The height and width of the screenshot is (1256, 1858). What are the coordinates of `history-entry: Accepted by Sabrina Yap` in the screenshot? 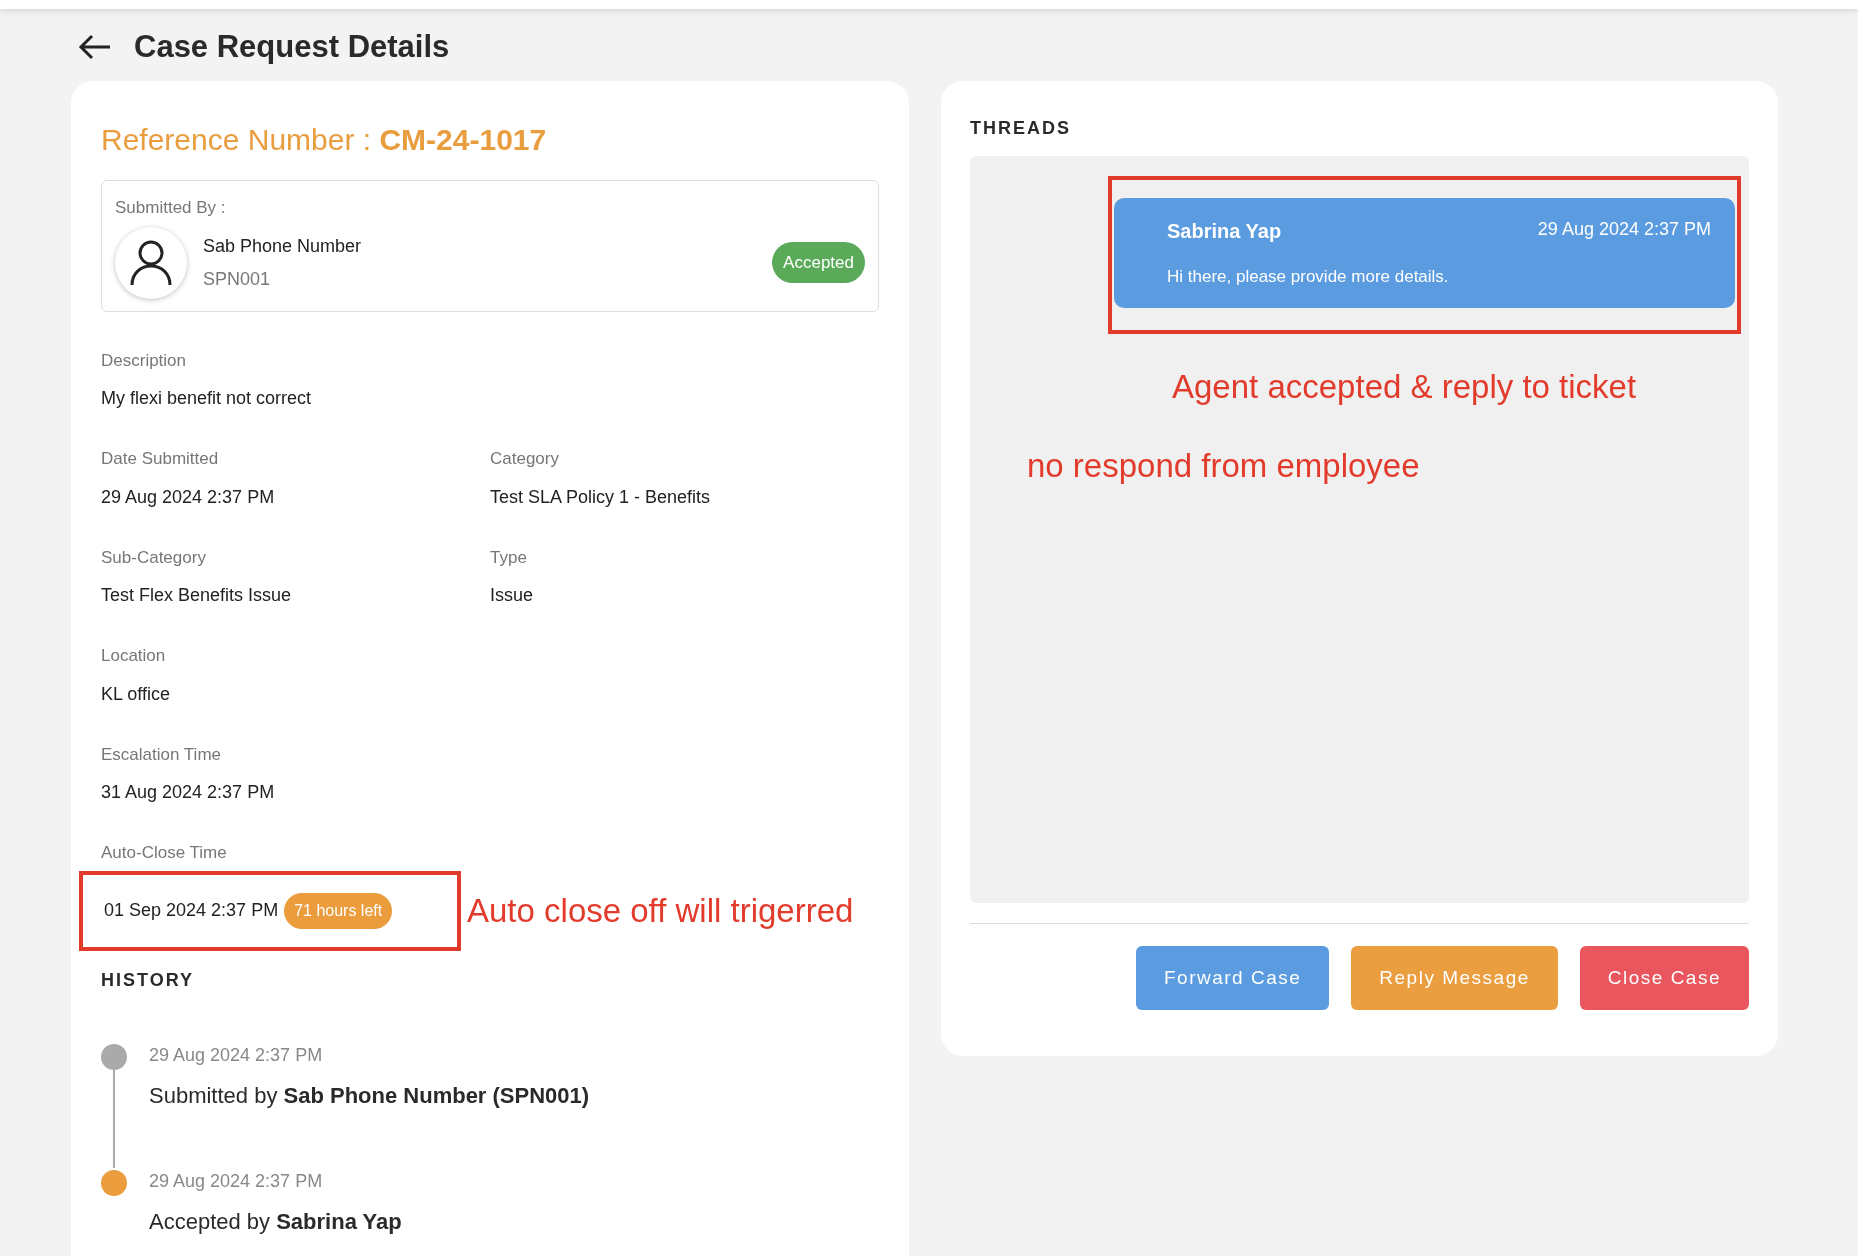 It's located at (275, 1221).